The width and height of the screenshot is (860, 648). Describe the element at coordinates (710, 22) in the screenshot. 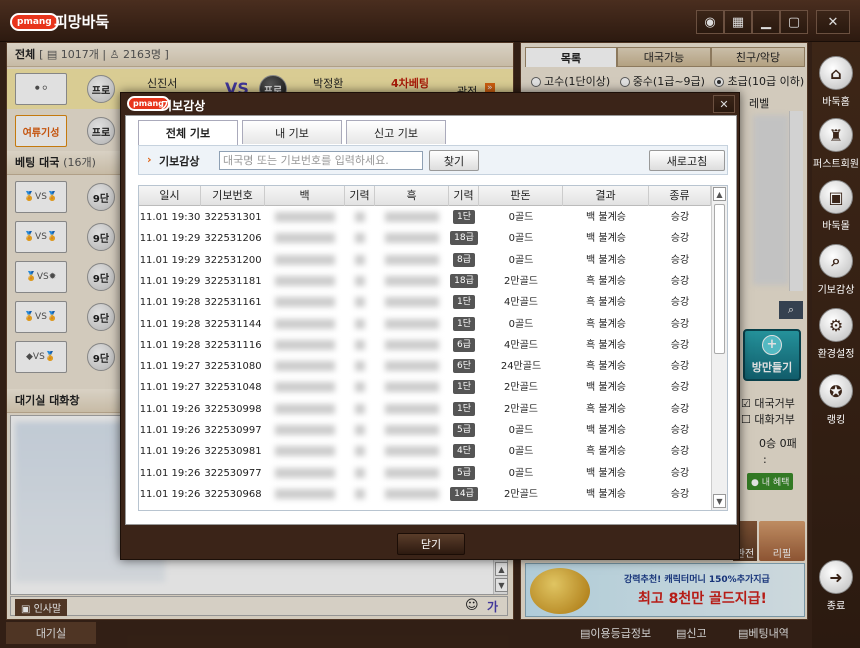

I see `camera-icon: ◉` at that location.